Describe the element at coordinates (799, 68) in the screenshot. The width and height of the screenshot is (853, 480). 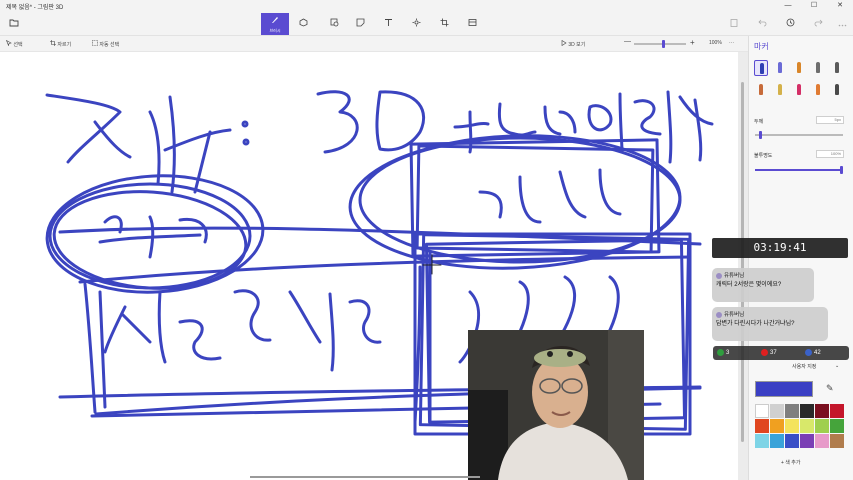
I see `brush-oil` at that location.